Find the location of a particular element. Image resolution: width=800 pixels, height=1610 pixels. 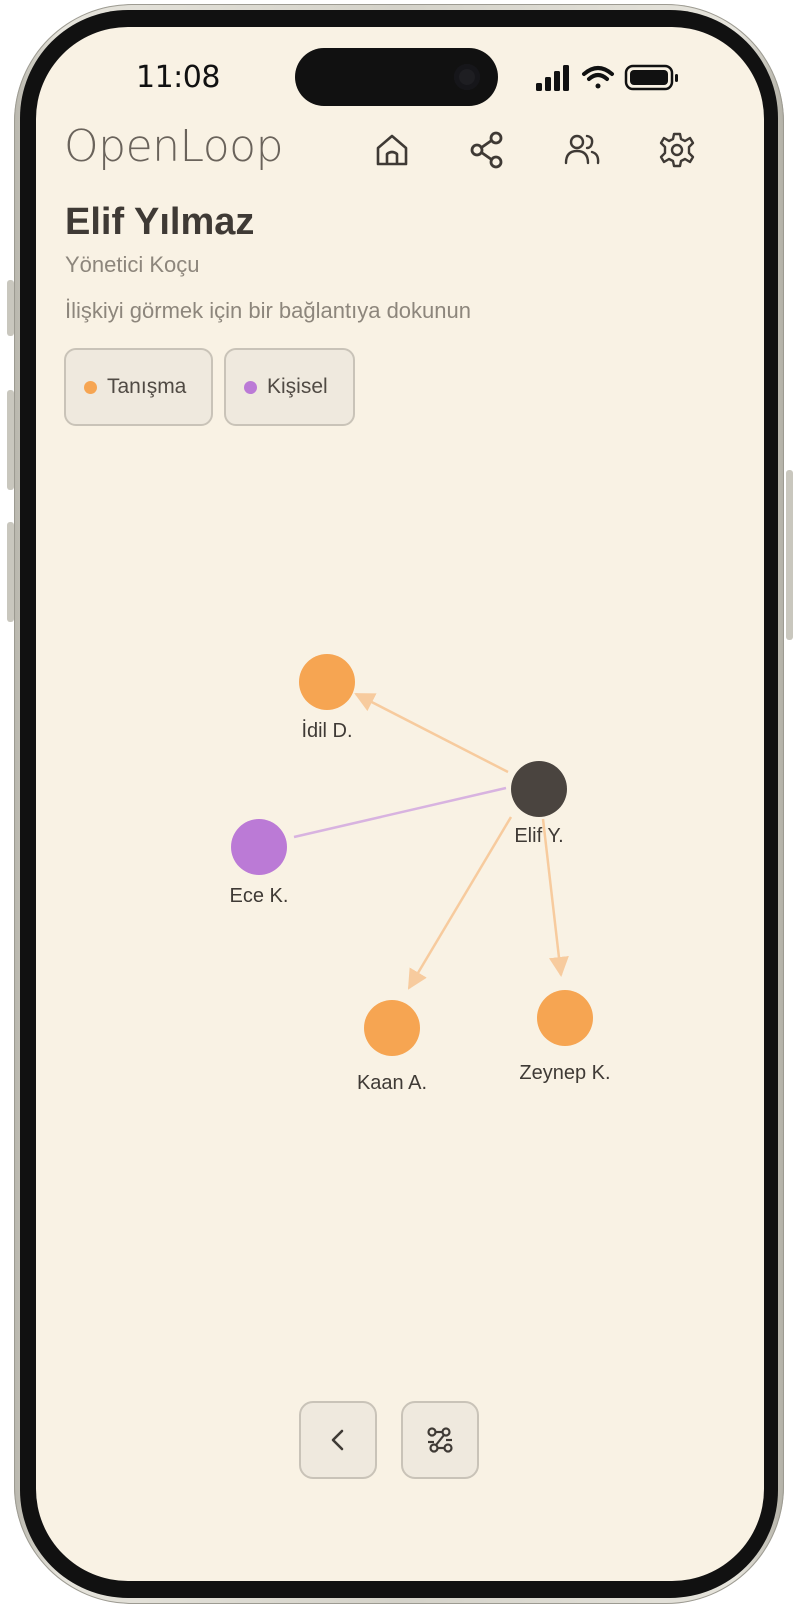

volume-up-button is located at coordinates (10, 440).